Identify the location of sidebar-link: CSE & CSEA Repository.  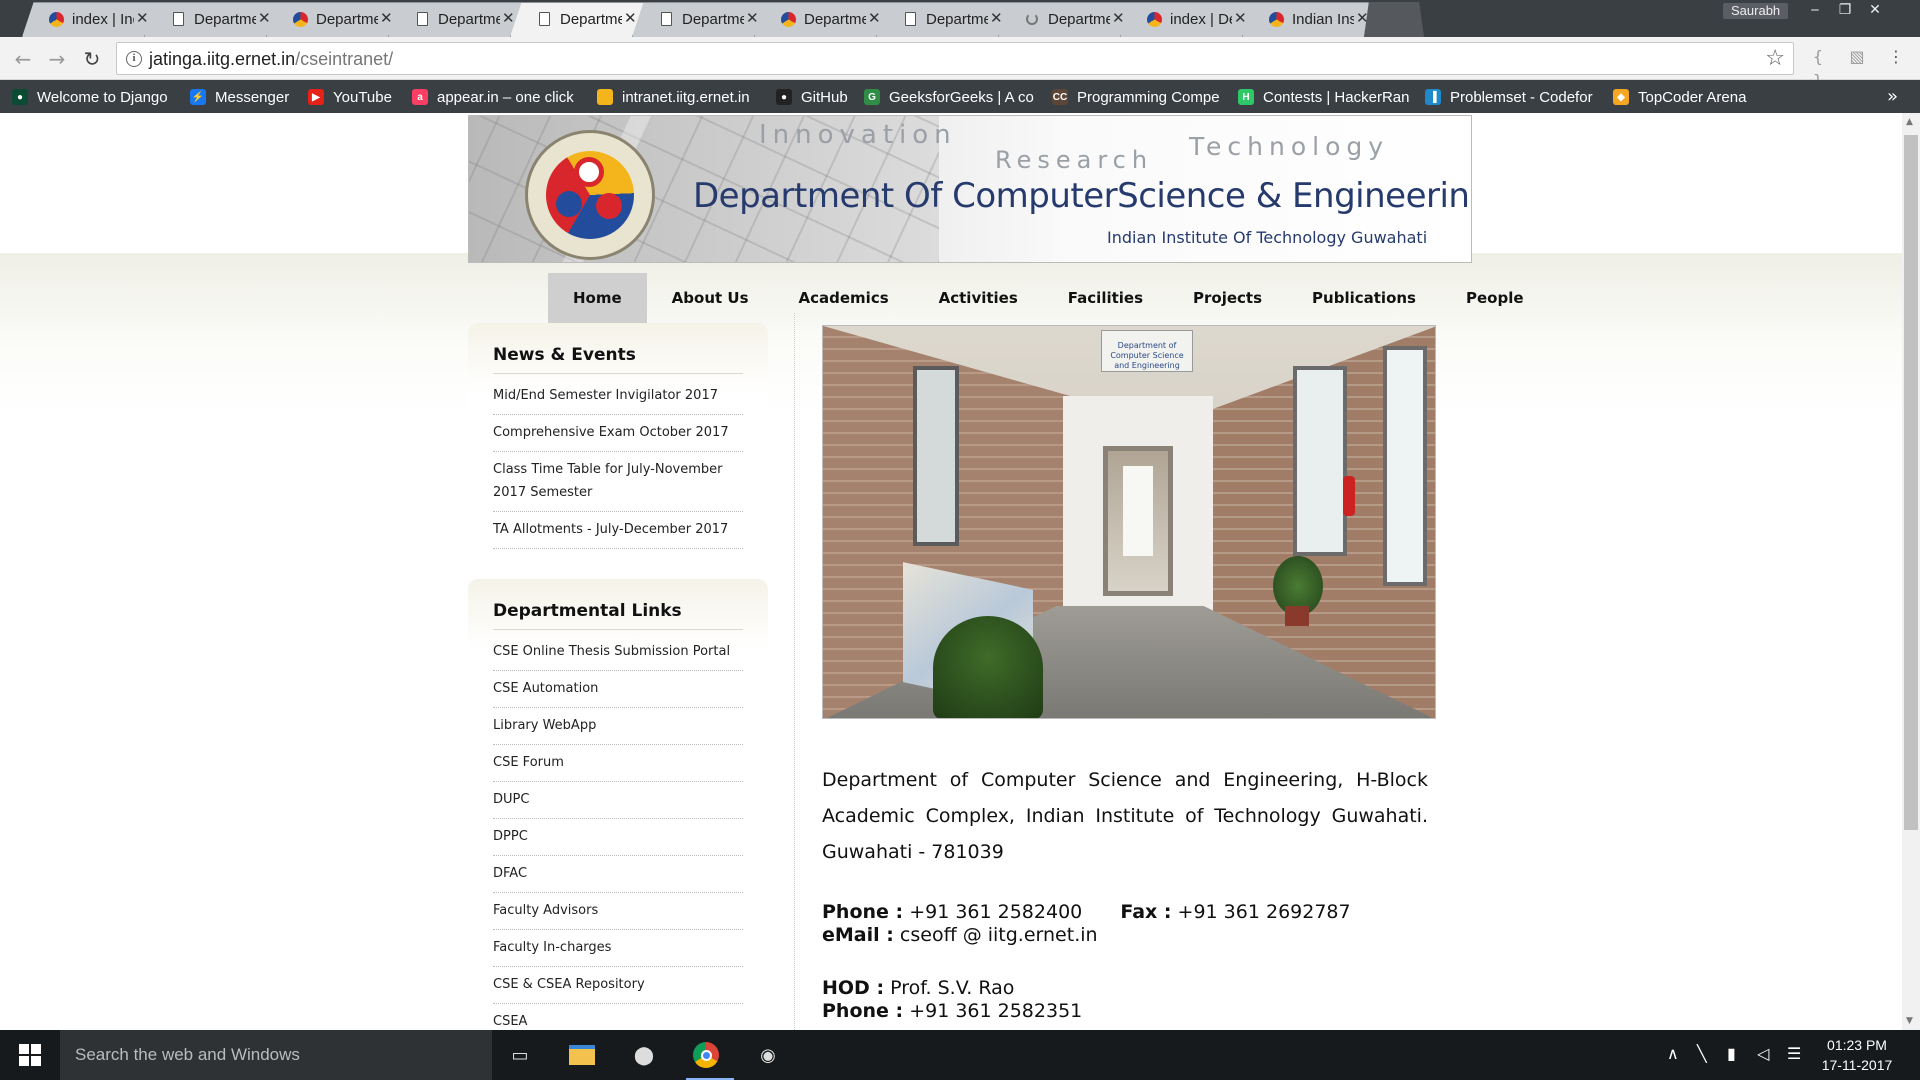
(618, 985).